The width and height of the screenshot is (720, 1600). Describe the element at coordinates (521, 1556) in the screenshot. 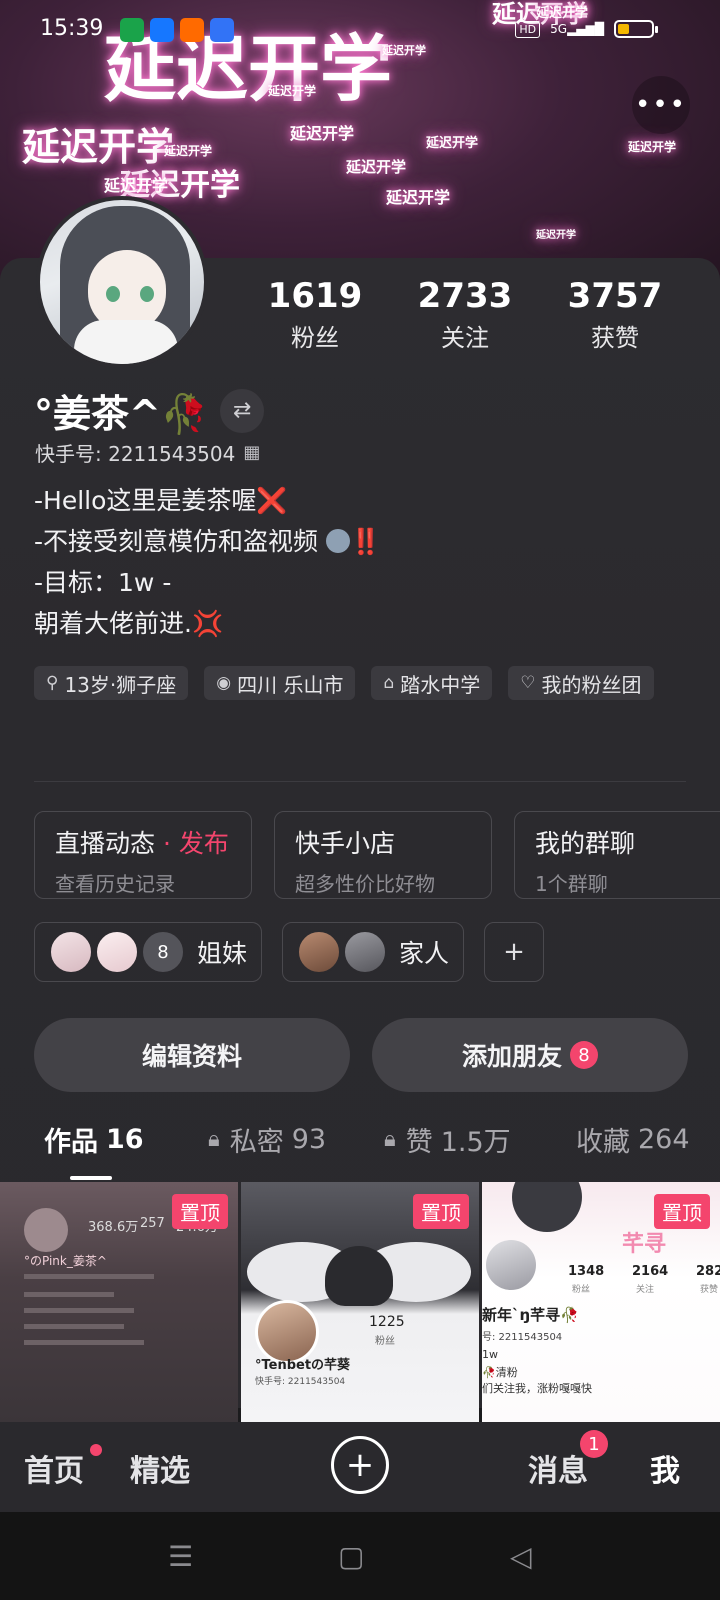

I see `back-icon: ◁` at that location.